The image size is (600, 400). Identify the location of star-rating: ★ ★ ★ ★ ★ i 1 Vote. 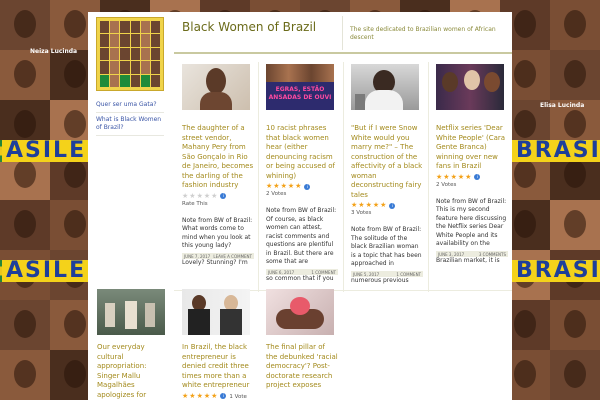
(218, 396).